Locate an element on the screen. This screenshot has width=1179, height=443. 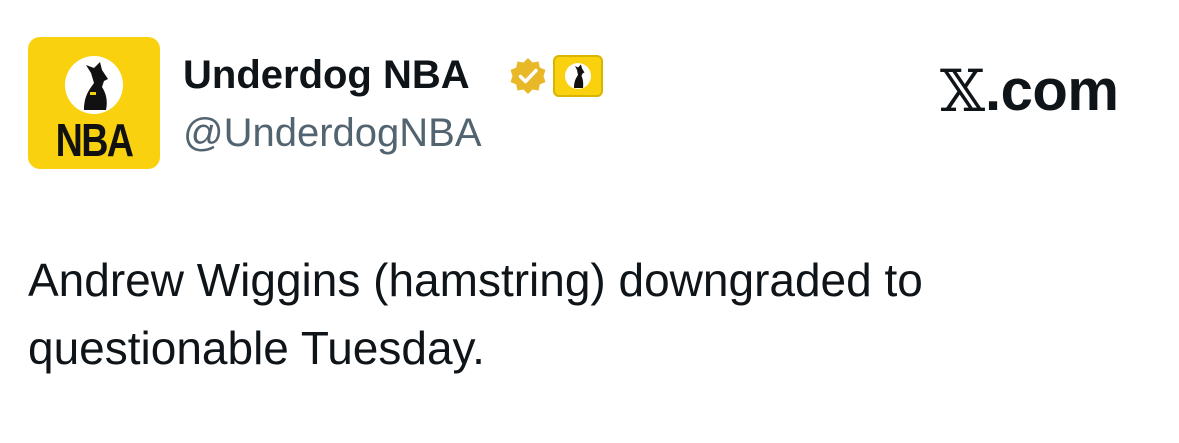
author-display-name: Underdog NBA is located at coordinates (326, 75).